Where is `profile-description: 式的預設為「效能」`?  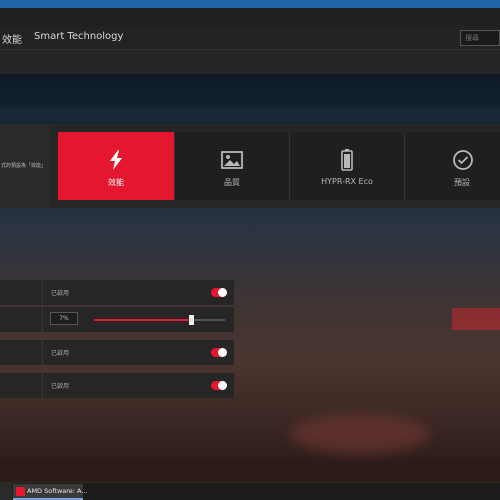
profile-description: 式的預設為「效能」 is located at coordinates (23, 166).